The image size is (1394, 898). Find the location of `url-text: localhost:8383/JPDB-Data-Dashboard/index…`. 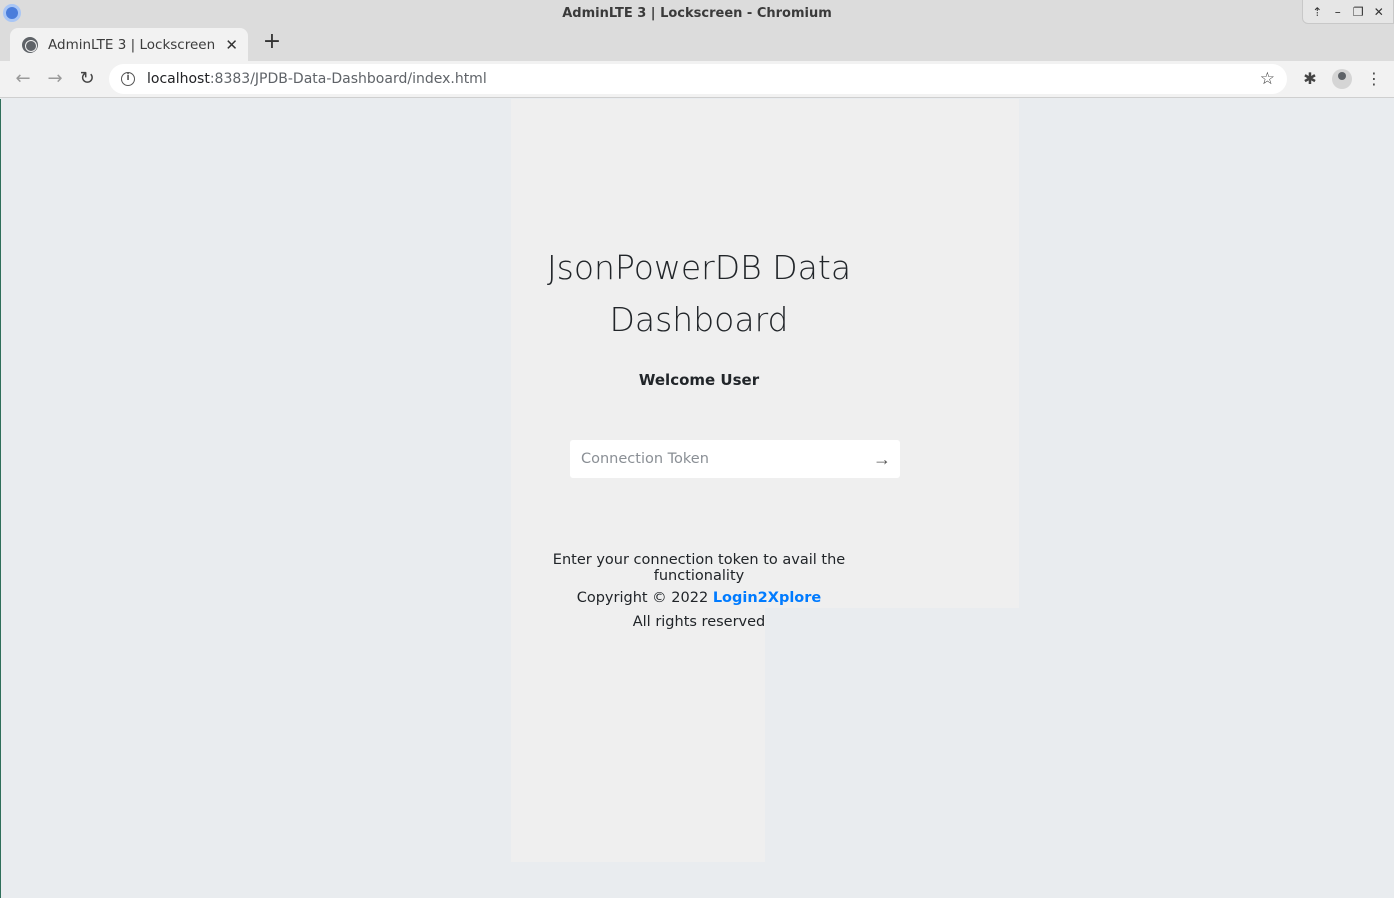

url-text: localhost:8383/JPDB-Data-Dashboard/index… is located at coordinates (703, 79).